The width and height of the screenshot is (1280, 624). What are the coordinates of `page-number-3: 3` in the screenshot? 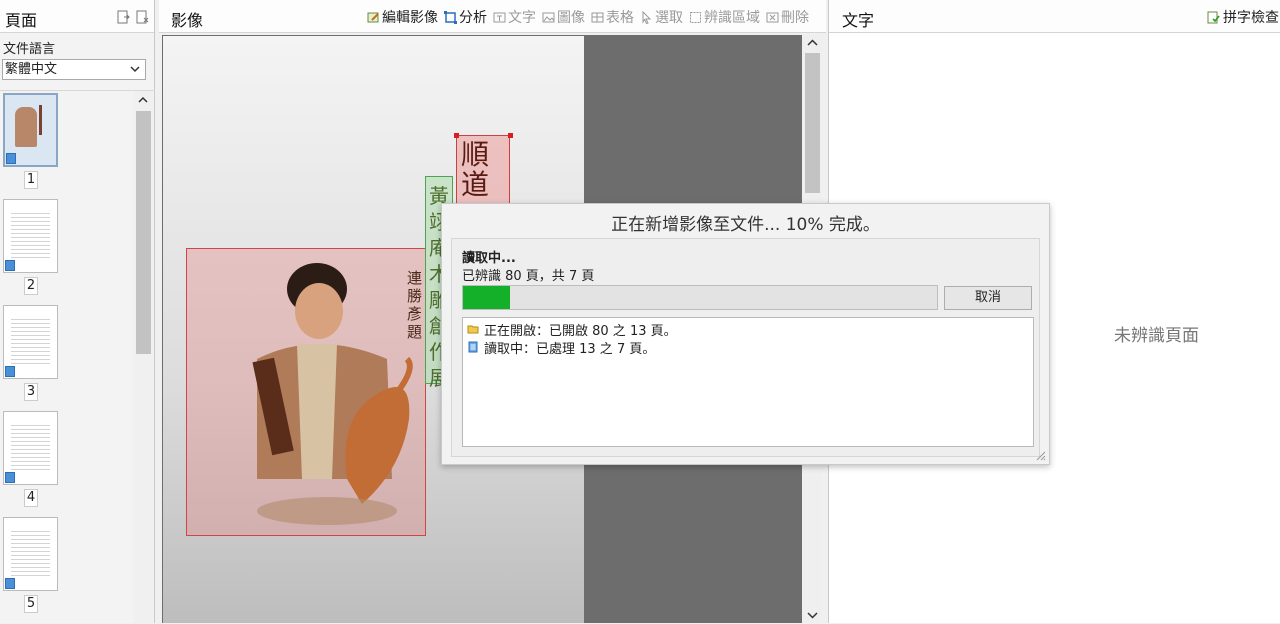 It's located at (31, 392).